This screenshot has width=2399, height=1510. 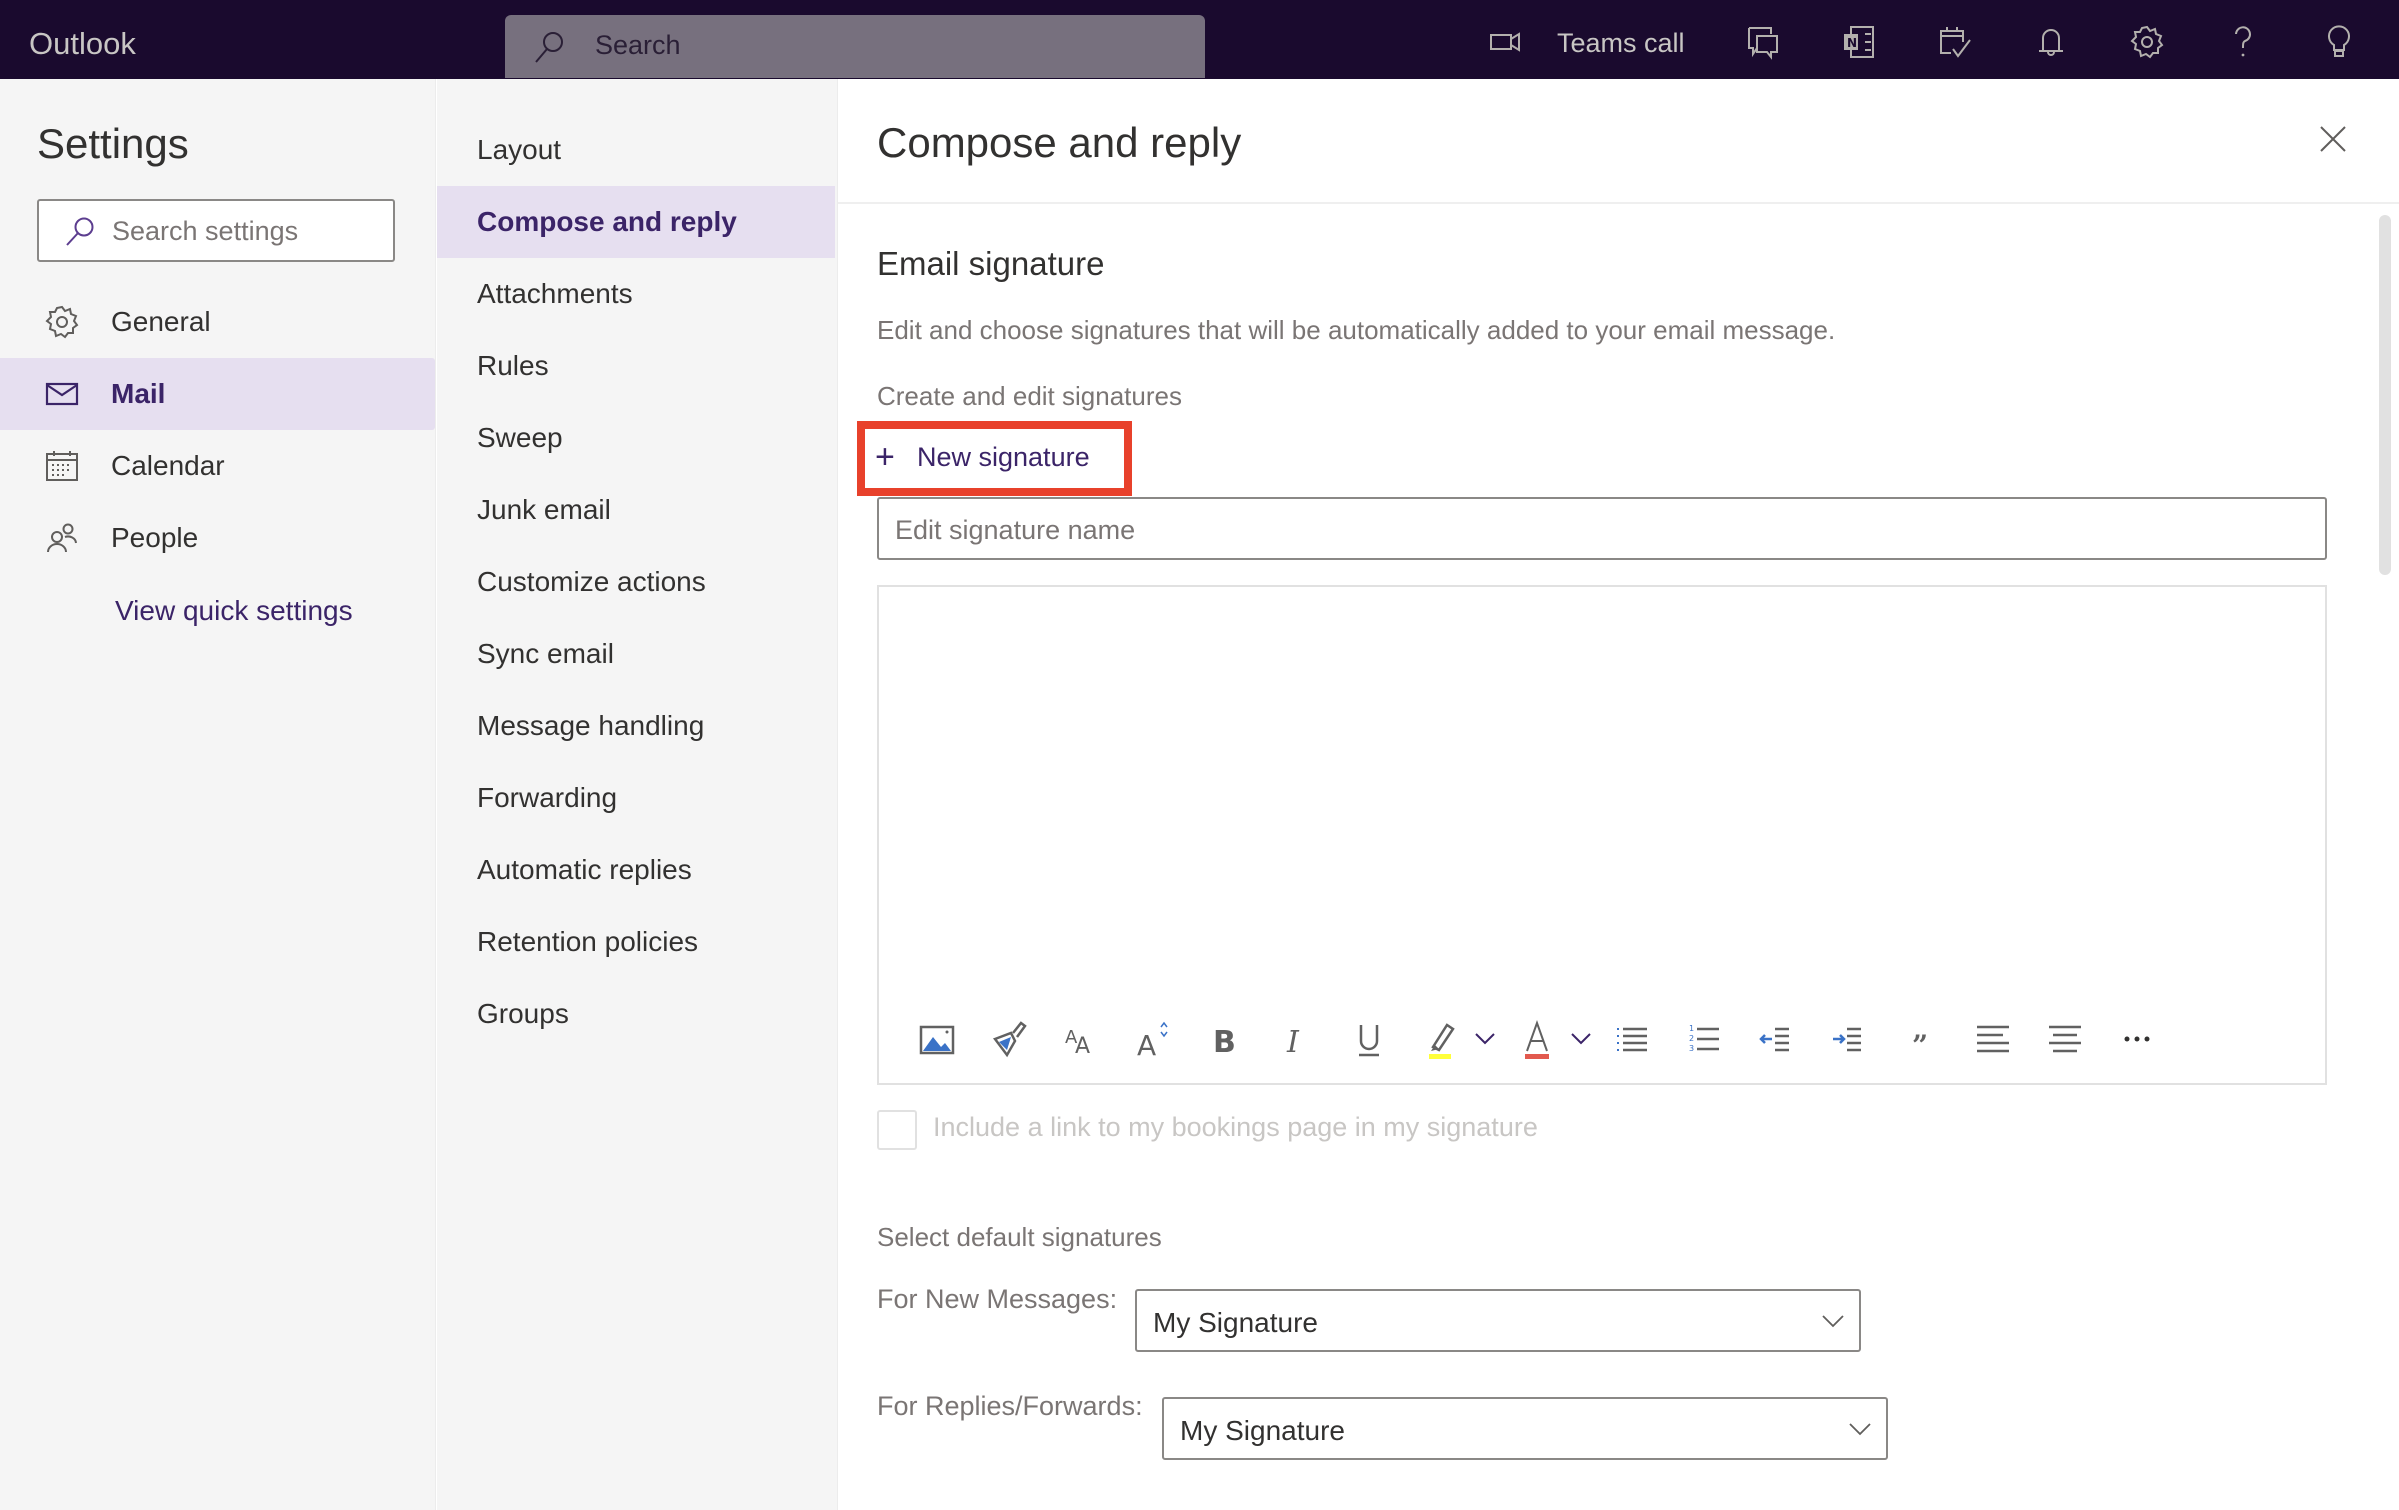 I want to click on new-messages-value: My Signature, so click(x=1235, y=1322).